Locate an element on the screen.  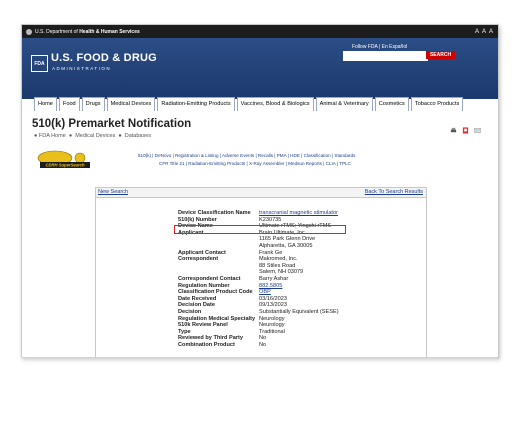
detail-label: Applicant Contact is located at coordinates (202, 252).